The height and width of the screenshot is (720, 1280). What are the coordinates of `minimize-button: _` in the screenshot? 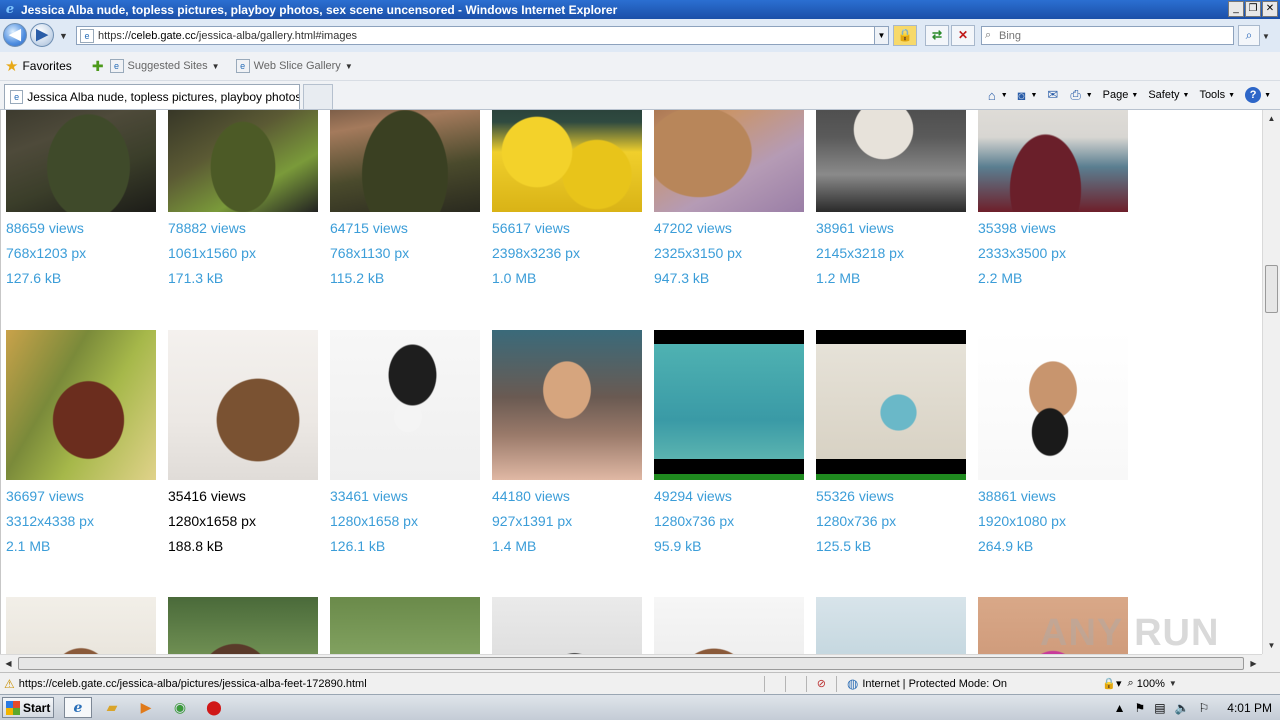 It's located at (1236, 9).